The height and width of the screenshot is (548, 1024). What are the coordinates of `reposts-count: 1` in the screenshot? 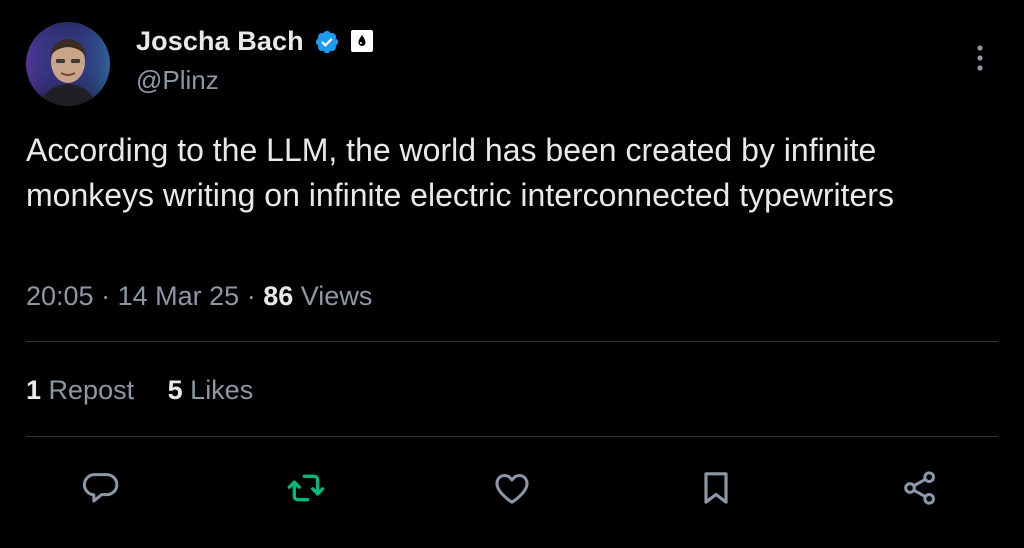 It's located at (34, 390).